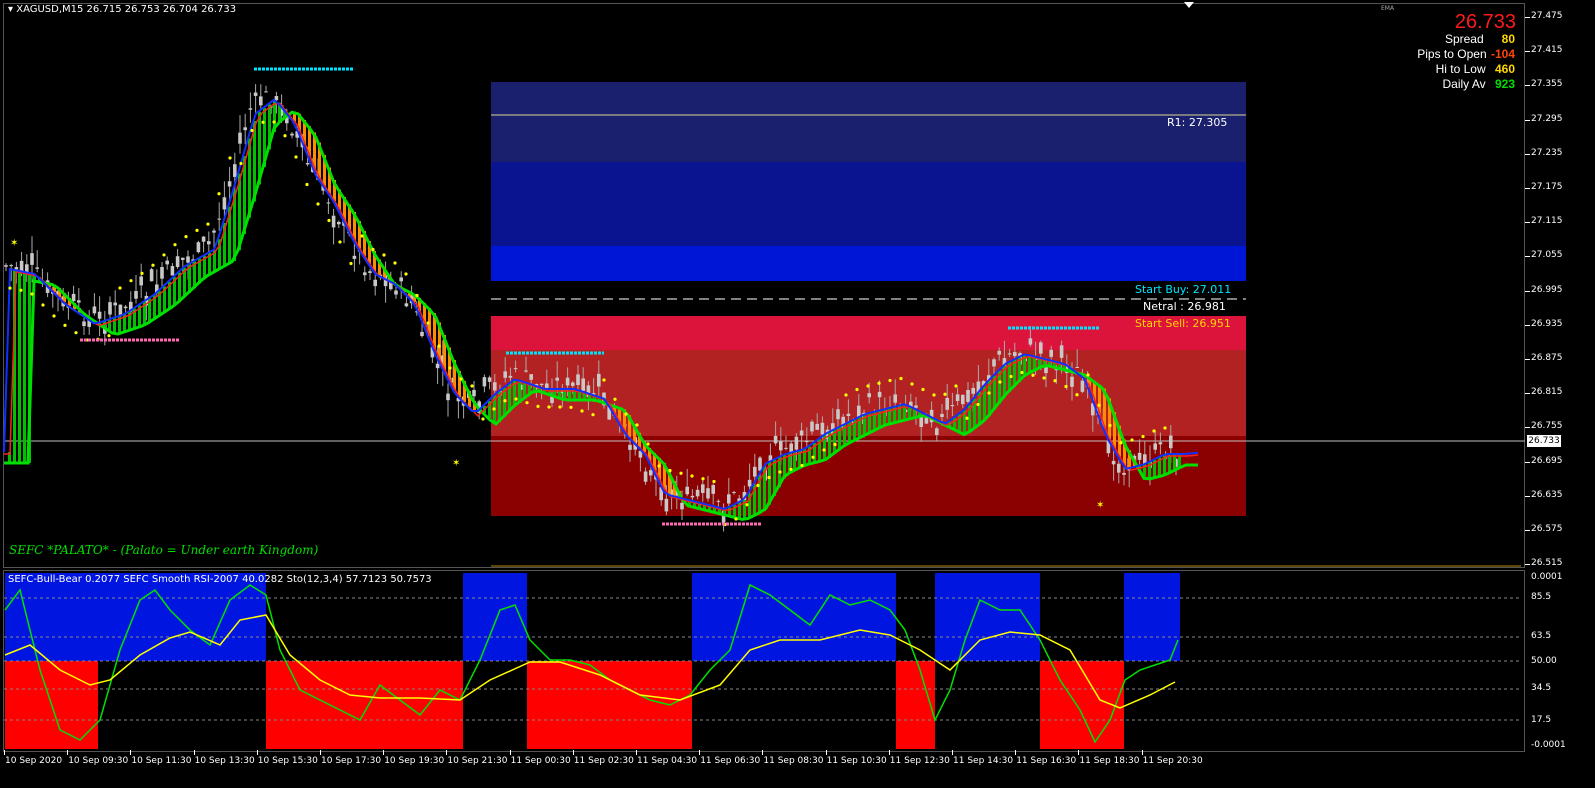 The width and height of the screenshot is (1595, 788). What do you see at coordinates (983, 761) in the screenshot?
I see `time-axis-label: 11 Sep 14:30` at bounding box center [983, 761].